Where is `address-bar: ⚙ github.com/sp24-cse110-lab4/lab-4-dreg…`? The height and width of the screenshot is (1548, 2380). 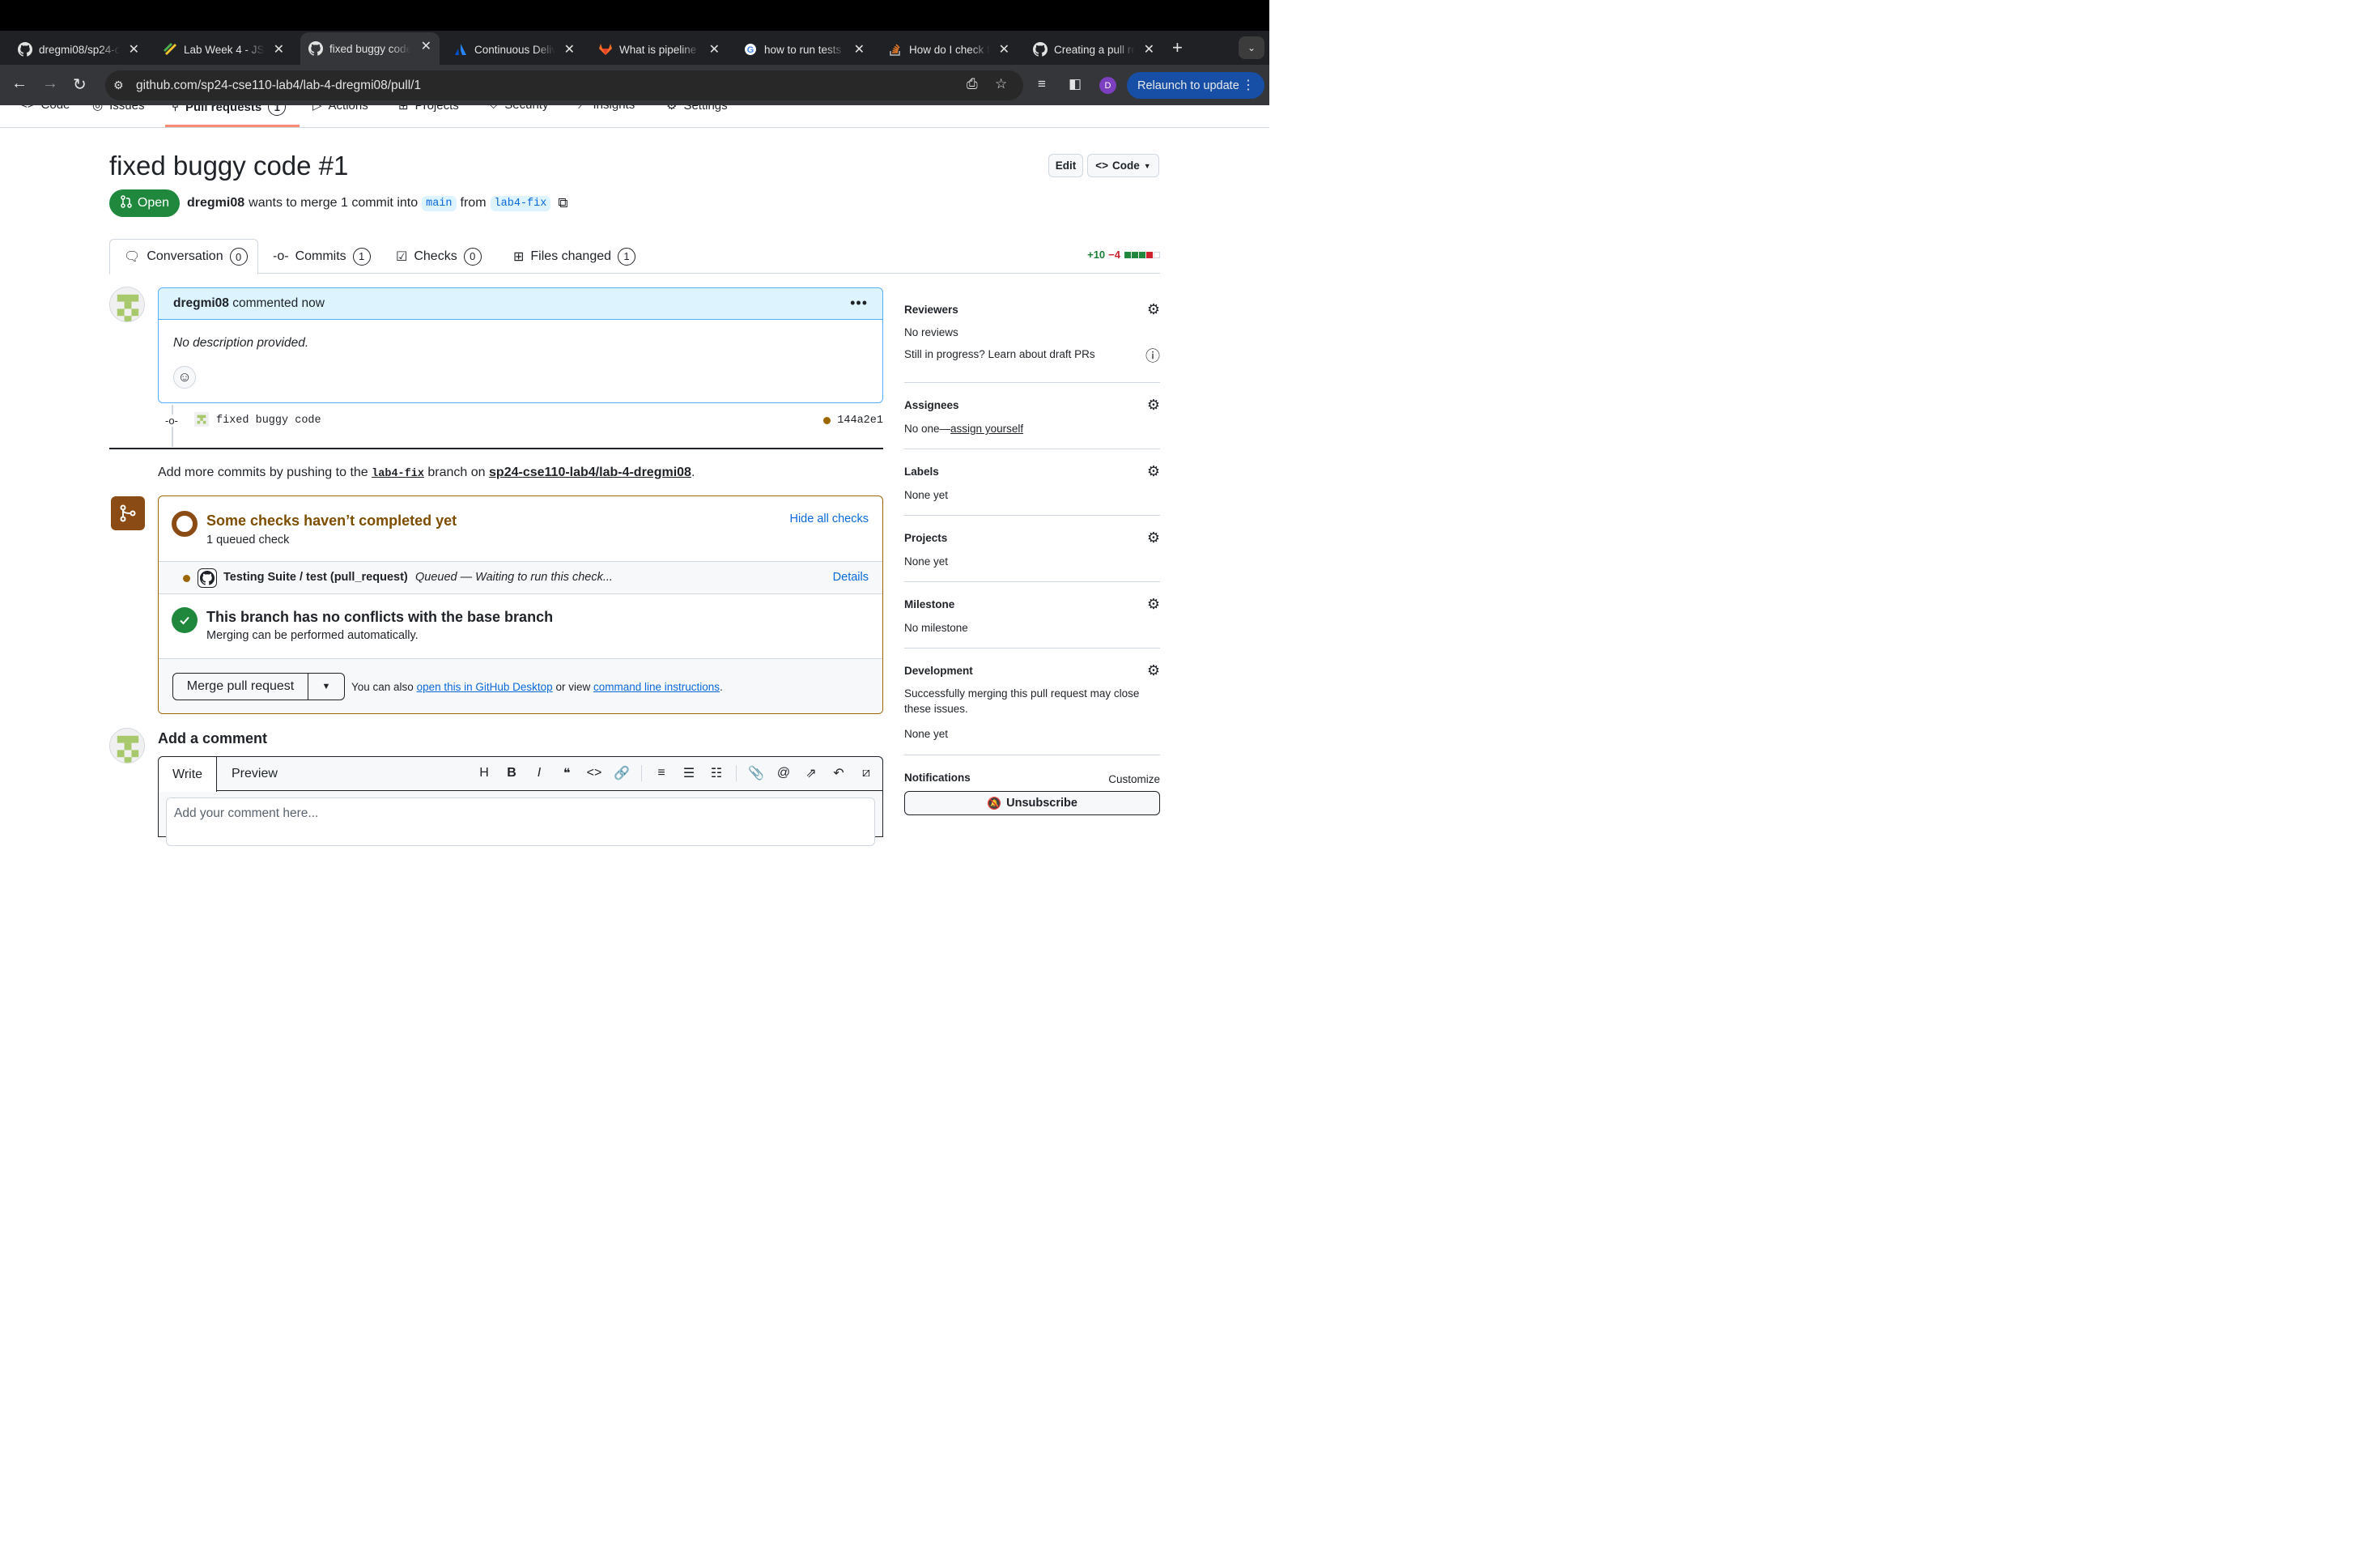
address-bar: ⚙ github.com/sp24-cse110-lab4/lab-4-dreg… is located at coordinates (564, 85).